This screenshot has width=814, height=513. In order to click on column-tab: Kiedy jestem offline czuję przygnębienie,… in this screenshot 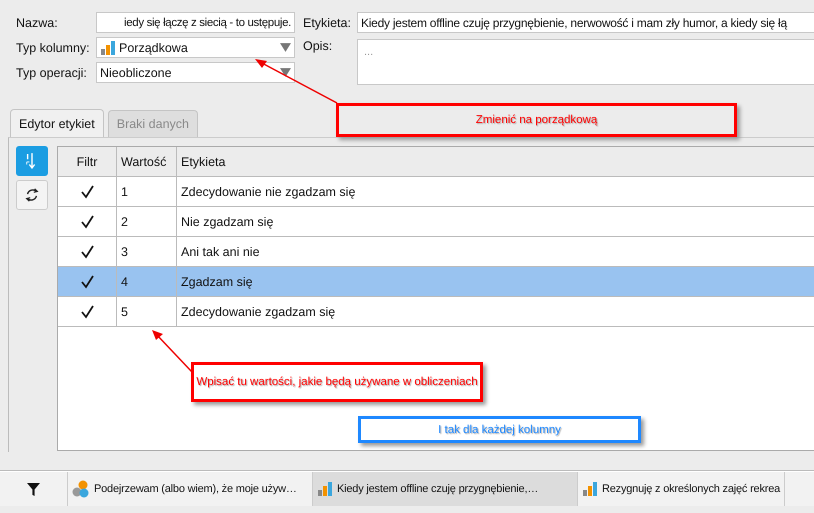, I will do `click(445, 489)`.